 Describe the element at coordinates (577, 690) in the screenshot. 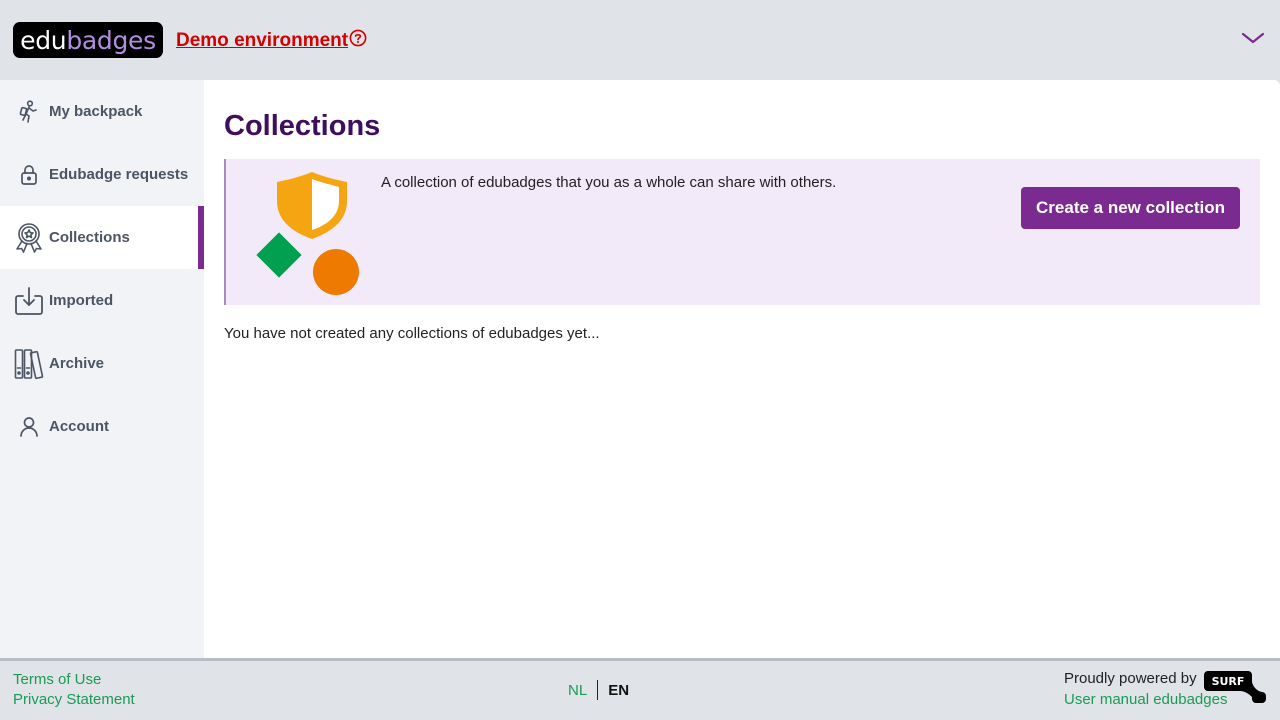

I see `language-nl-option: NL` at that location.